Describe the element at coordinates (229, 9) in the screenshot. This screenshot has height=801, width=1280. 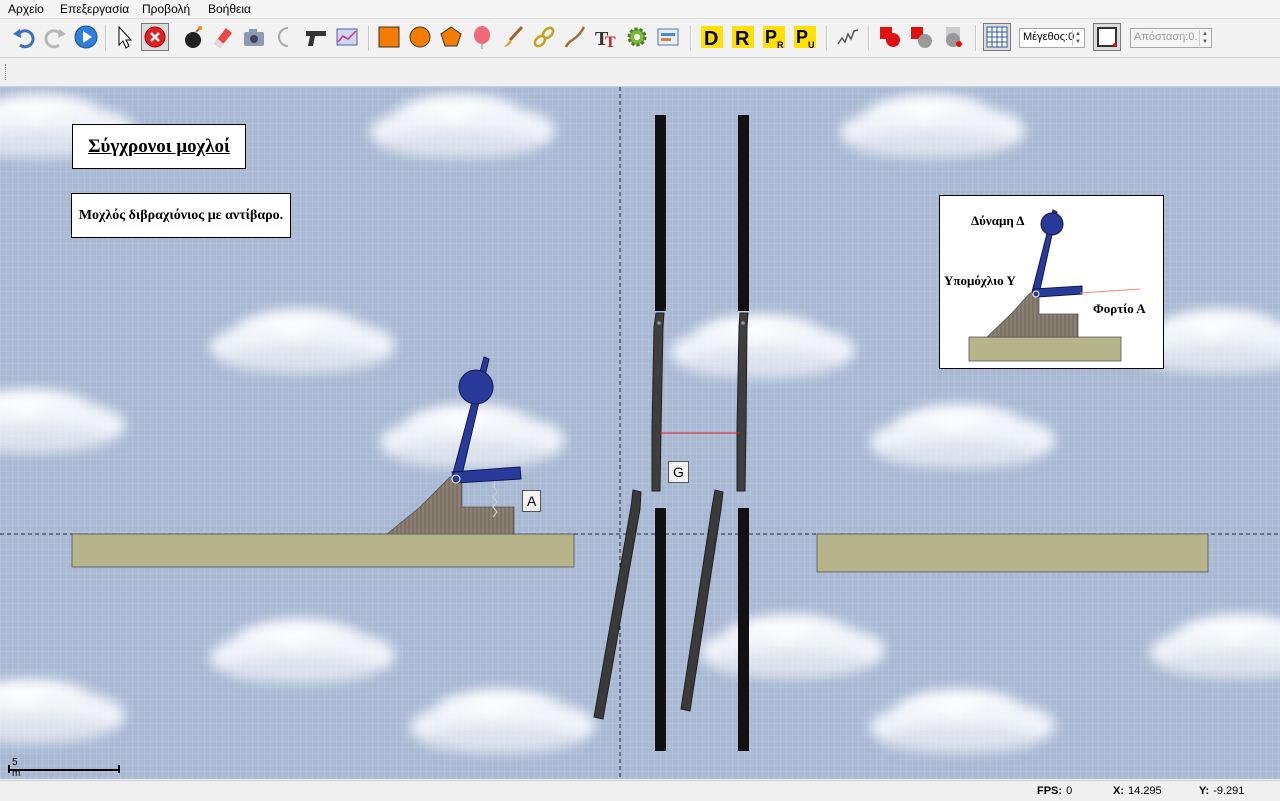
I see `menu-help: Βοήθεια` at that location.